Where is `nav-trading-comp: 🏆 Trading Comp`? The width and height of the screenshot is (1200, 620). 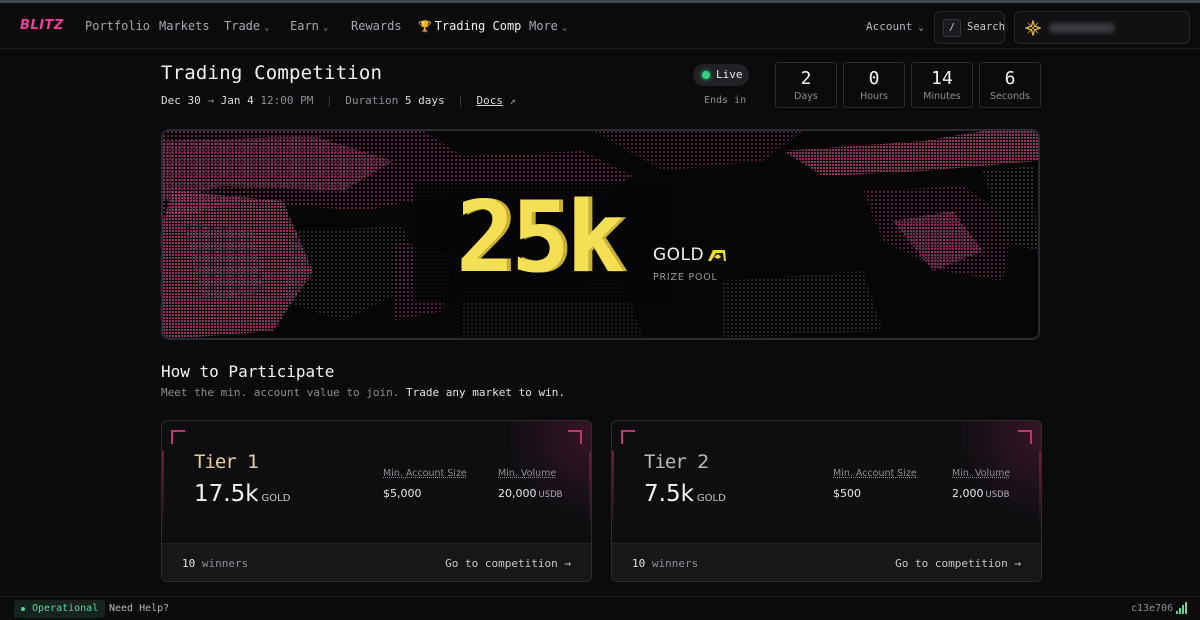 nav-trading-comp: 🏆 Trading Comp is located at coordinates (469, 26).